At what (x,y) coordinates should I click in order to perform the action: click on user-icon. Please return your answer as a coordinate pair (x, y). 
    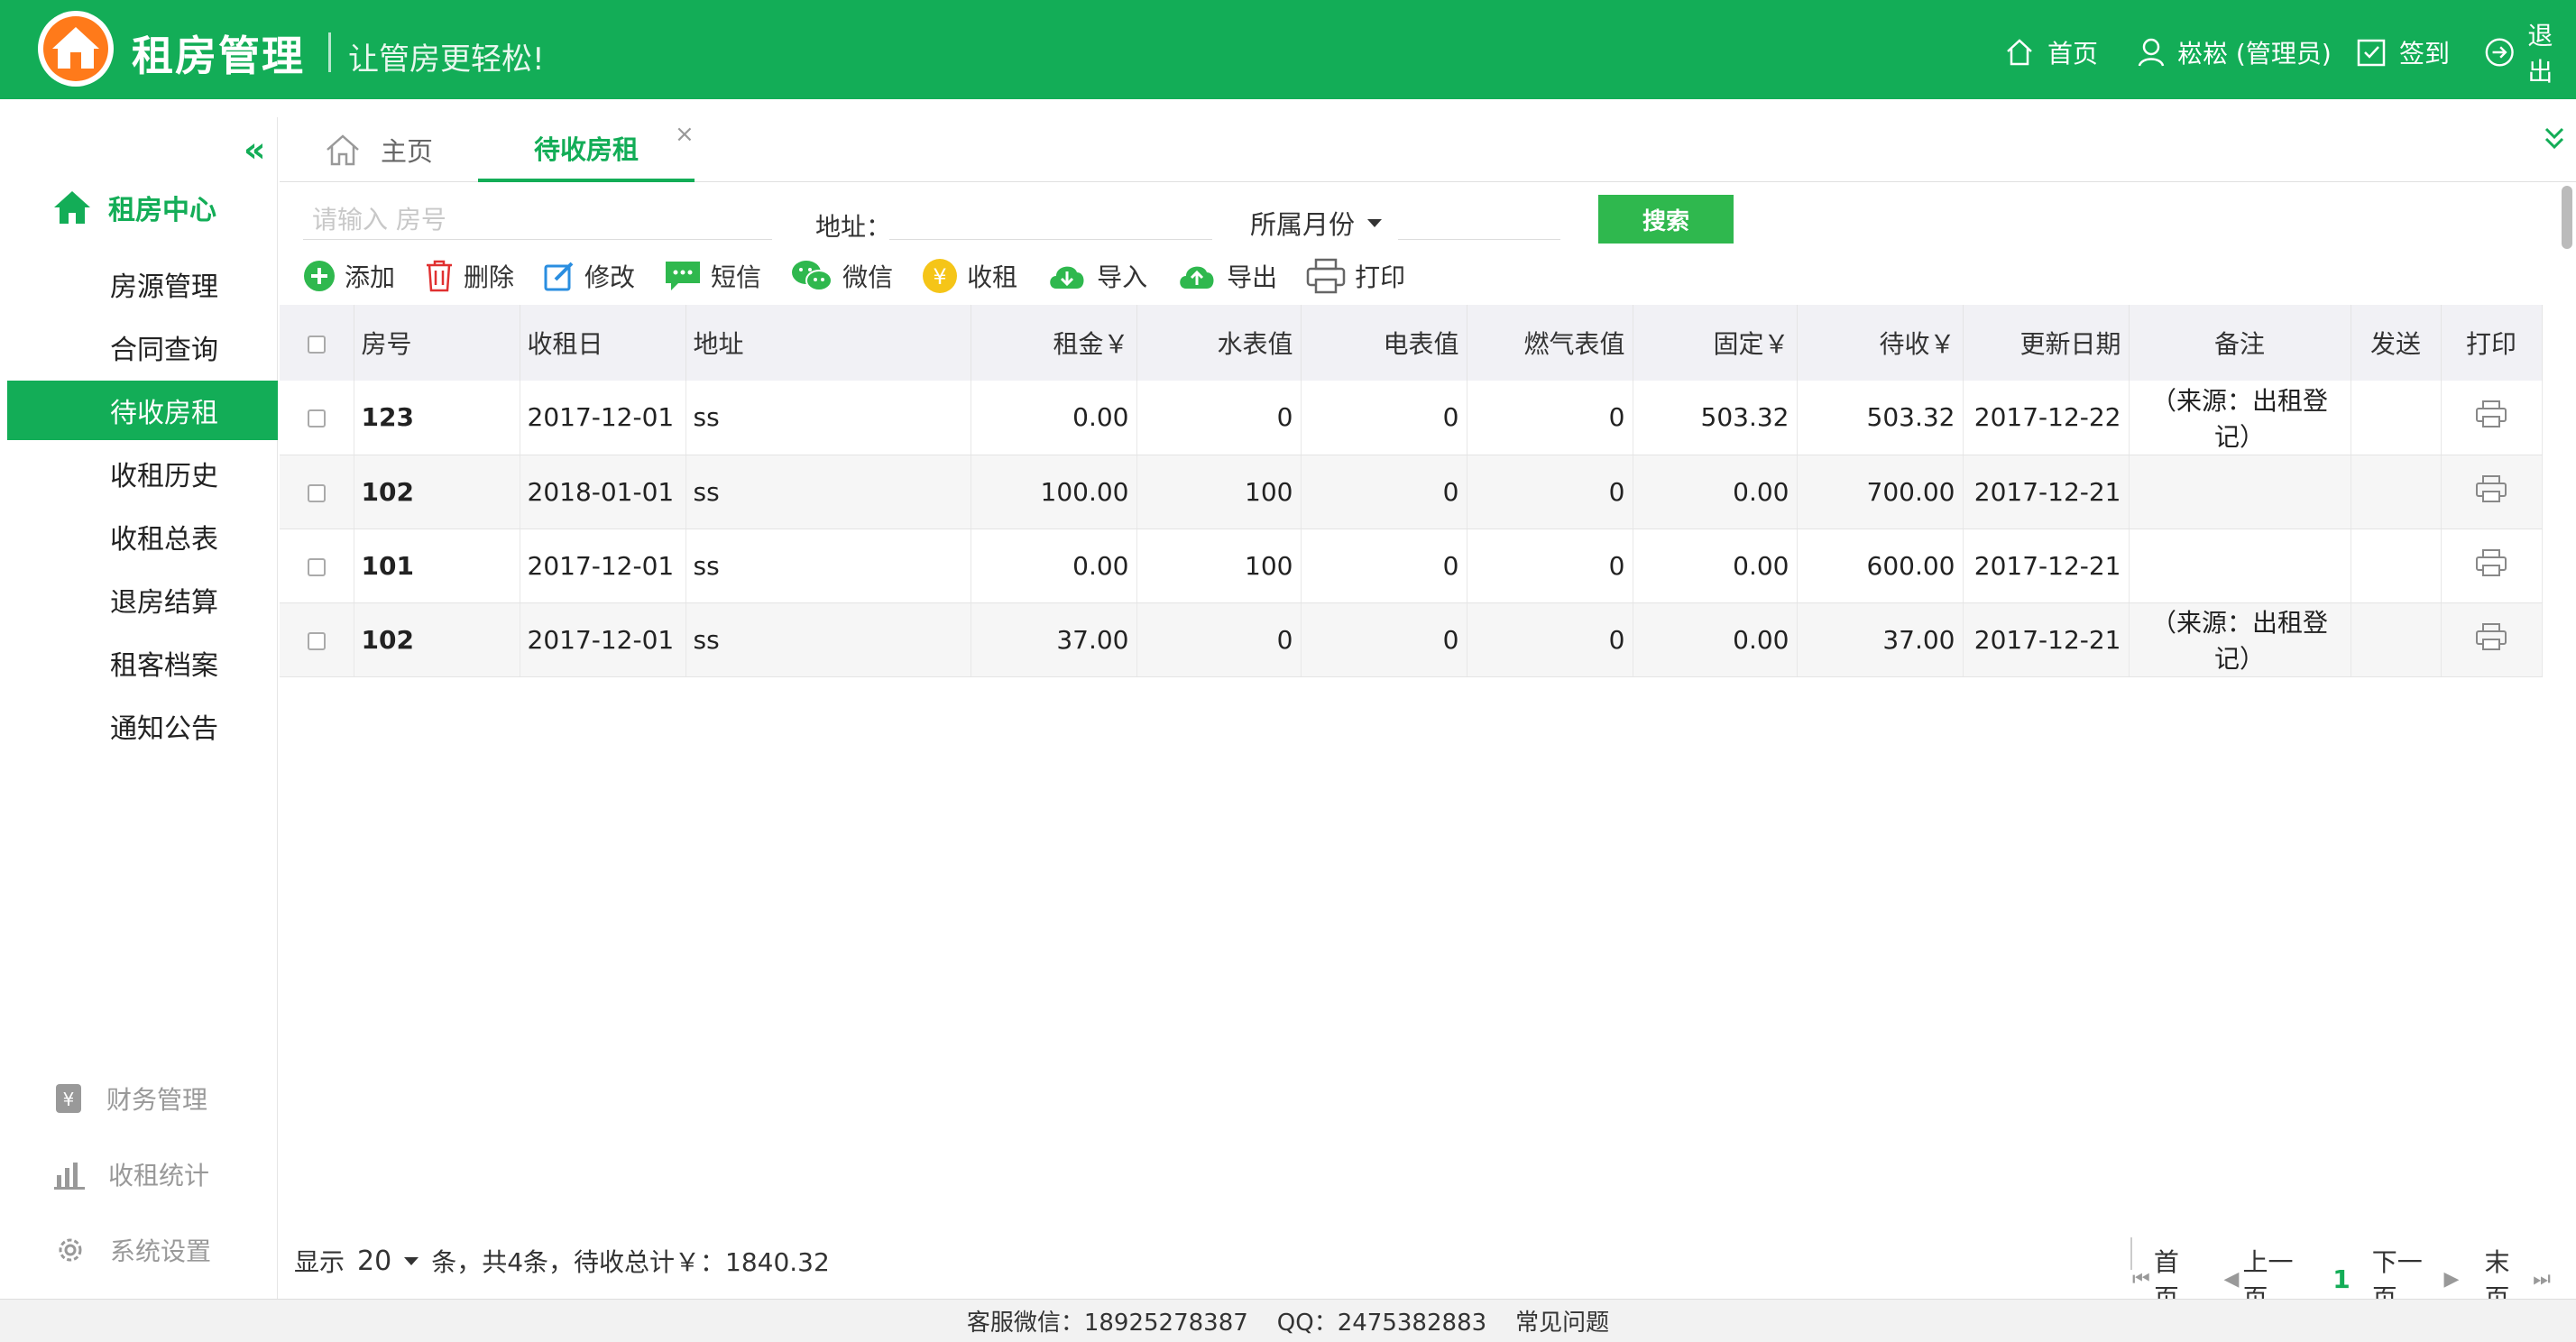
    Looking at the image, I should click on (2151, 52).